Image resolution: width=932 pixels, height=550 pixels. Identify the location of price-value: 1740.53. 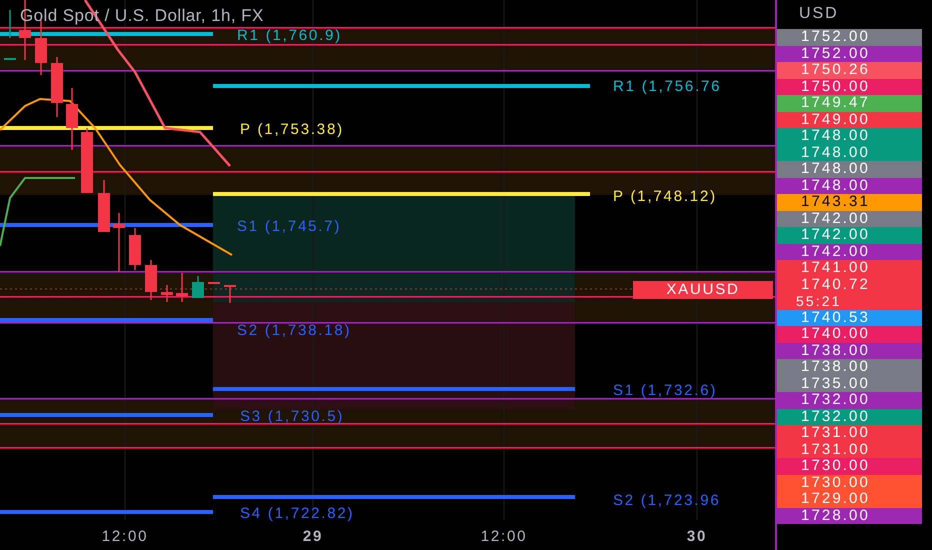
(835, 318).